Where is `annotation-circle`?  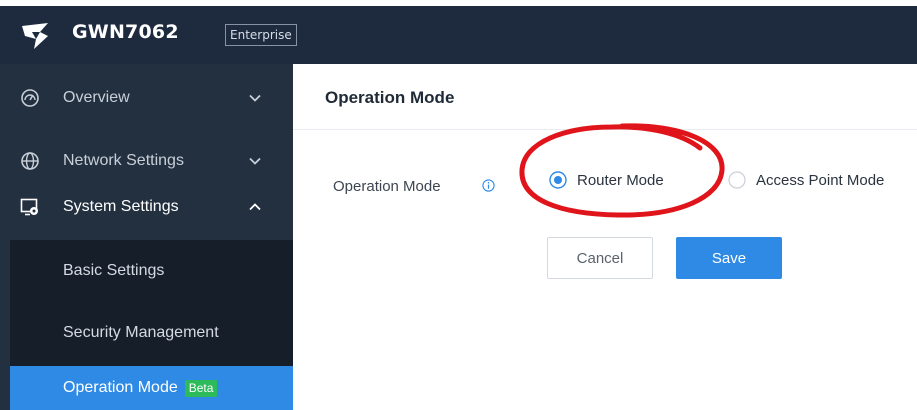
annotation-circle is located at coordinates (622, 170).